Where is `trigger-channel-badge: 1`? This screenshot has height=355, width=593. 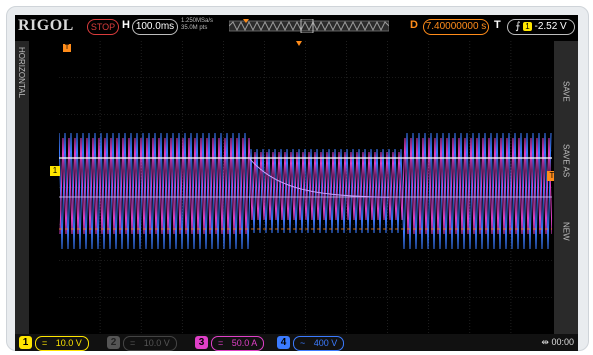 trigger-channel-badge: 1 is located at coordinates (527, 26).